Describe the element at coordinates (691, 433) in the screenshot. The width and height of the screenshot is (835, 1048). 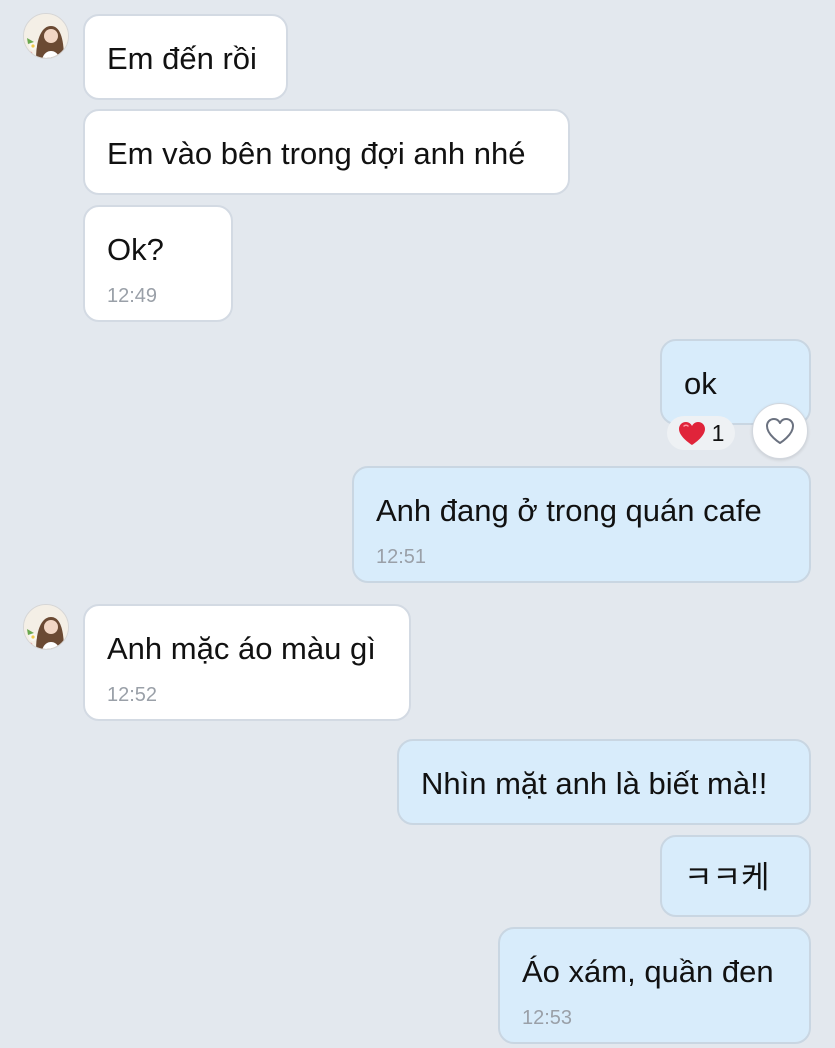
I see `heart-icon` at that location.